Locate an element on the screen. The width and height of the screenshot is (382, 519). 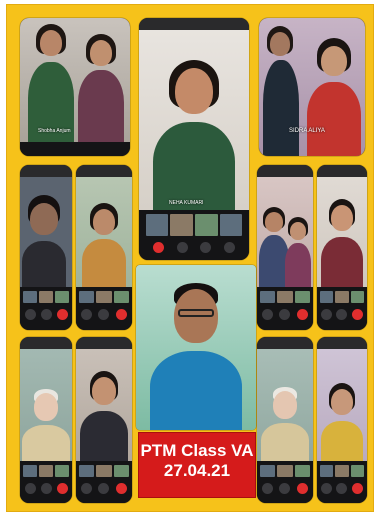
video-tile-center is located at coordinates (196, 347).